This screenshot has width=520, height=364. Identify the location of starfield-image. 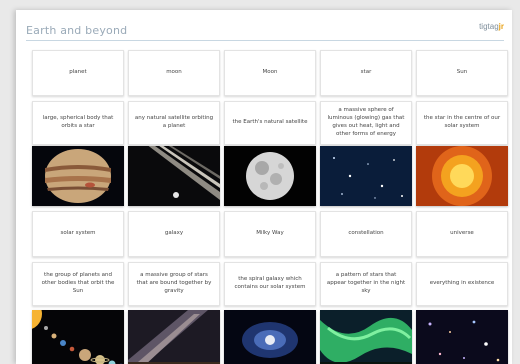
(366, 176).